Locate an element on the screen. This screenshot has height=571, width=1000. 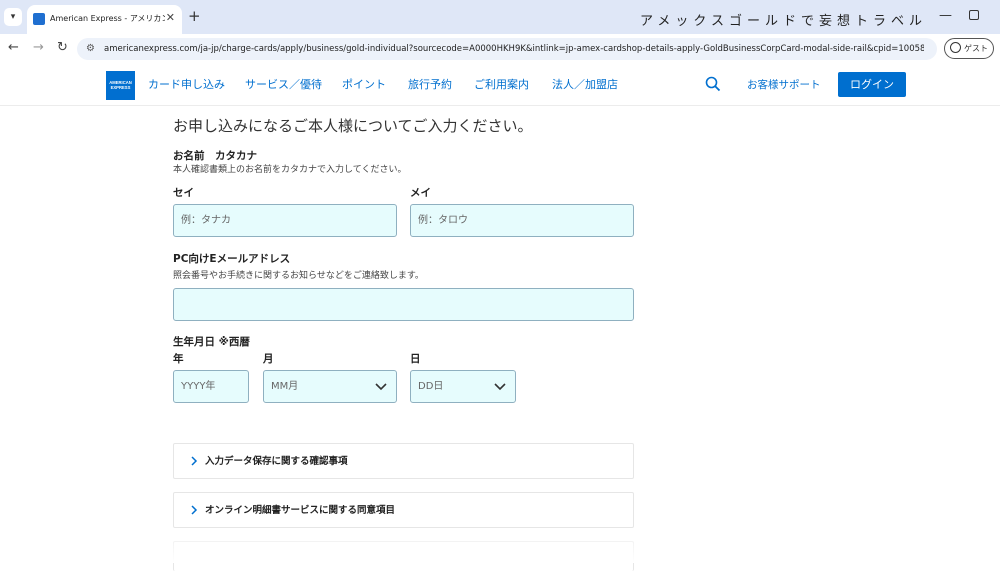
customer-support-link: お客様サポート is located at coordinates (784, 85).